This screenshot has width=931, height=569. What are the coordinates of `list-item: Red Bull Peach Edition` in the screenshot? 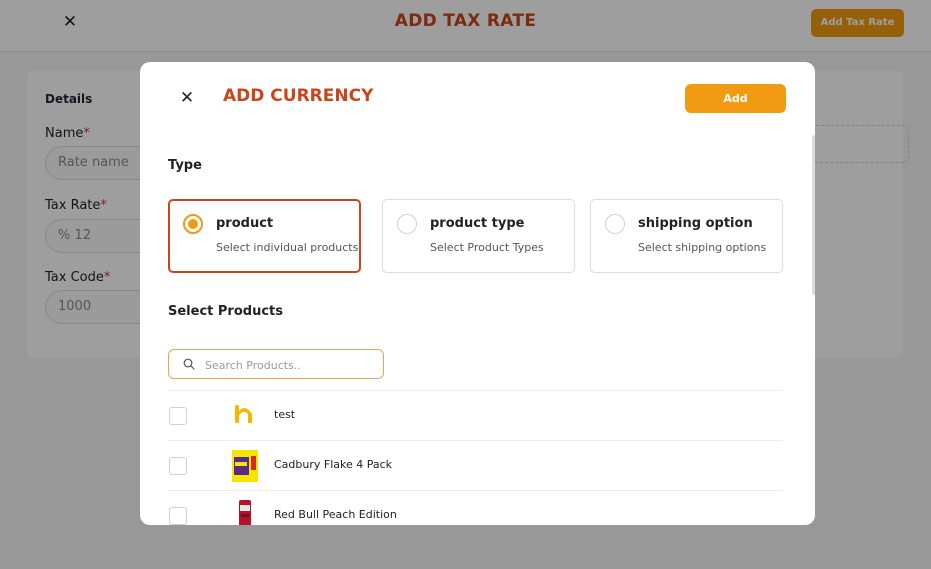 It's located at (475, 507).